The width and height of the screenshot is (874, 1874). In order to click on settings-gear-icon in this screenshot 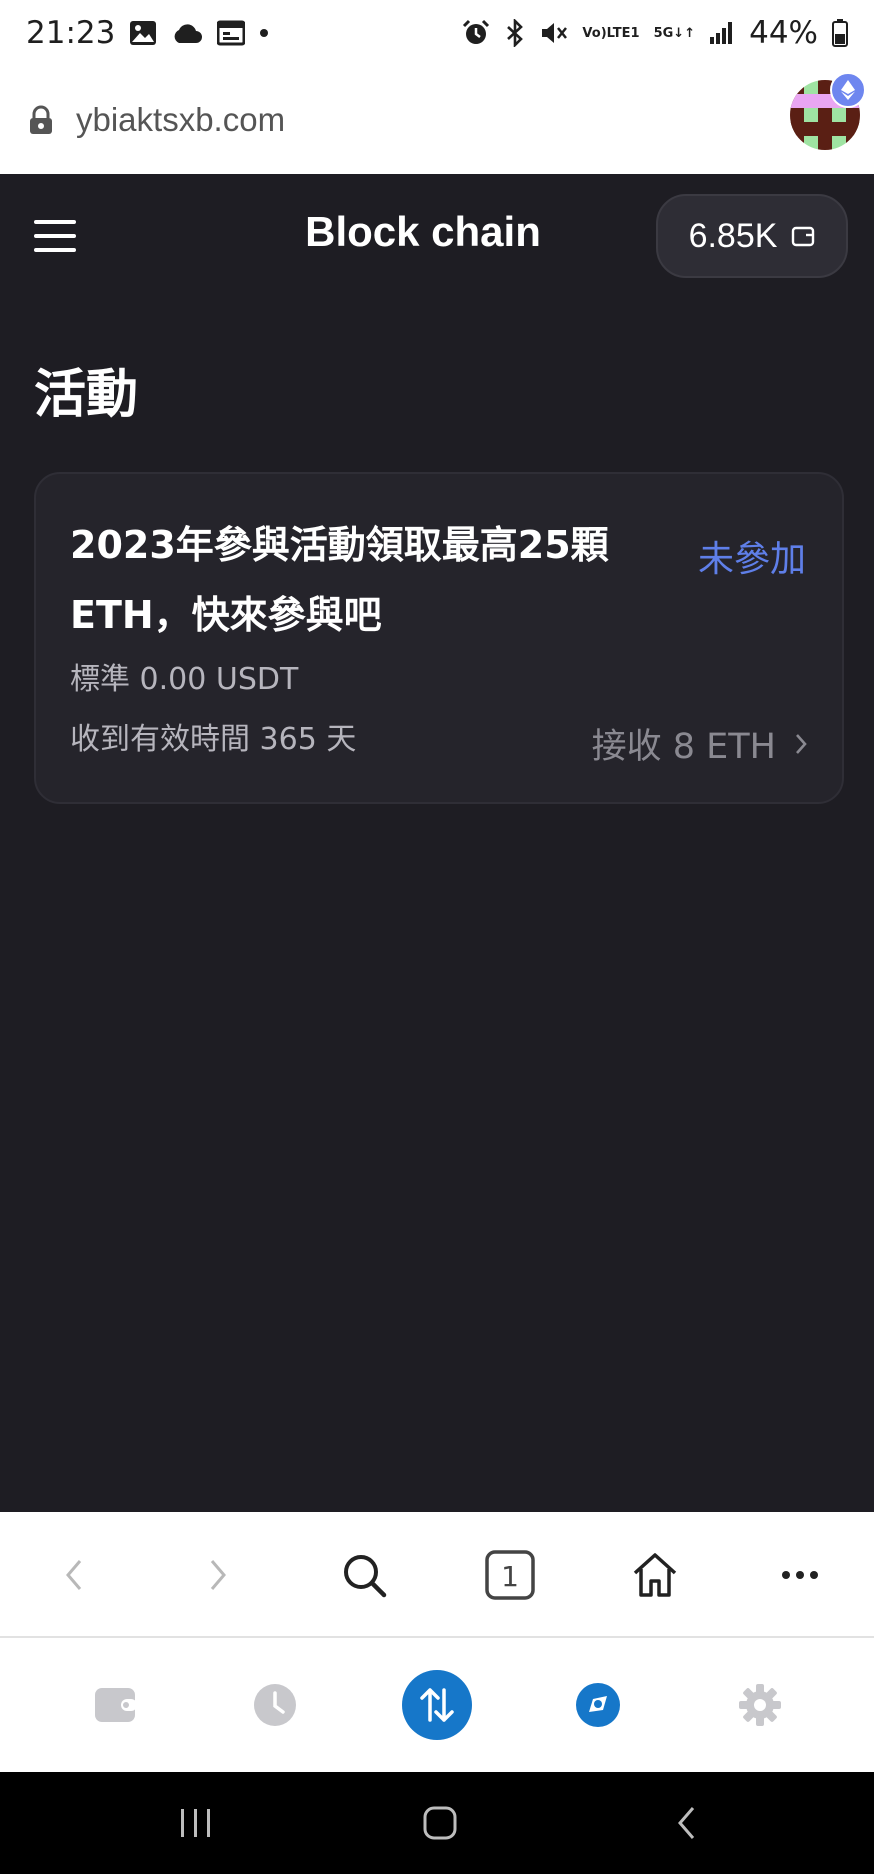, I will do `click(760, 1705)`.